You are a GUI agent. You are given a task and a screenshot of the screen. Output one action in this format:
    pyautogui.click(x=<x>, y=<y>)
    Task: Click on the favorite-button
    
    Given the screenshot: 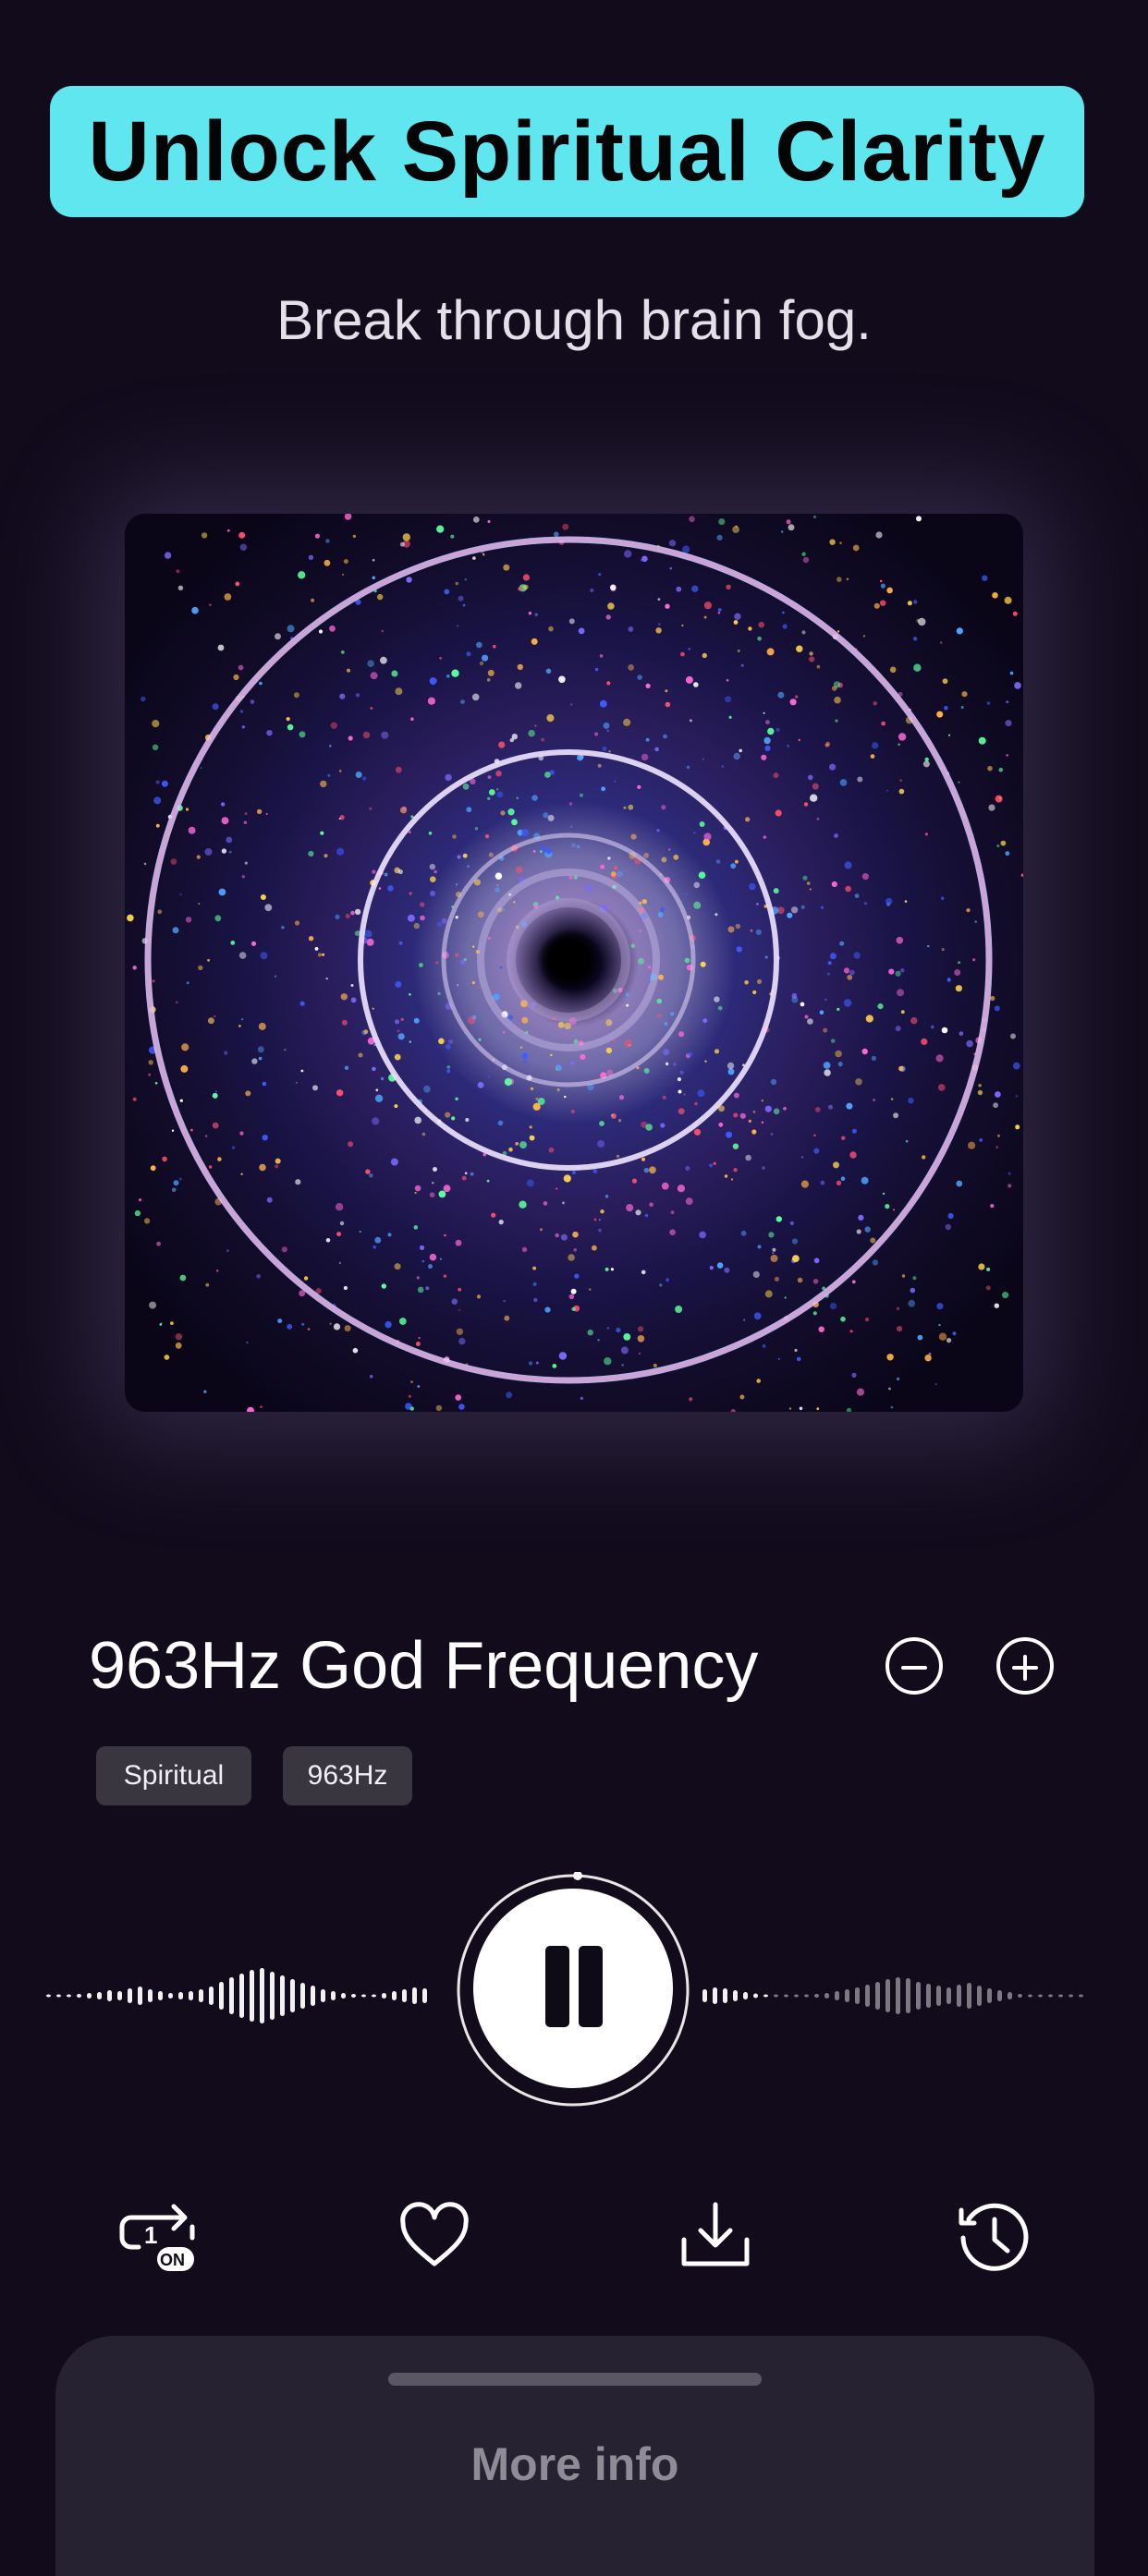 What is the action you would take?
    pyautogui.click(x=434, y=2236)
    